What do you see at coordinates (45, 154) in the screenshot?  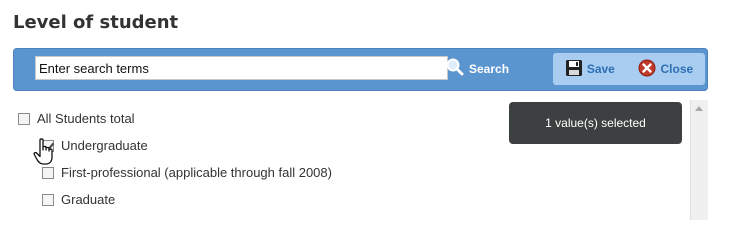 I see `hand-pointer-icon` at bounding box center [45, 154].